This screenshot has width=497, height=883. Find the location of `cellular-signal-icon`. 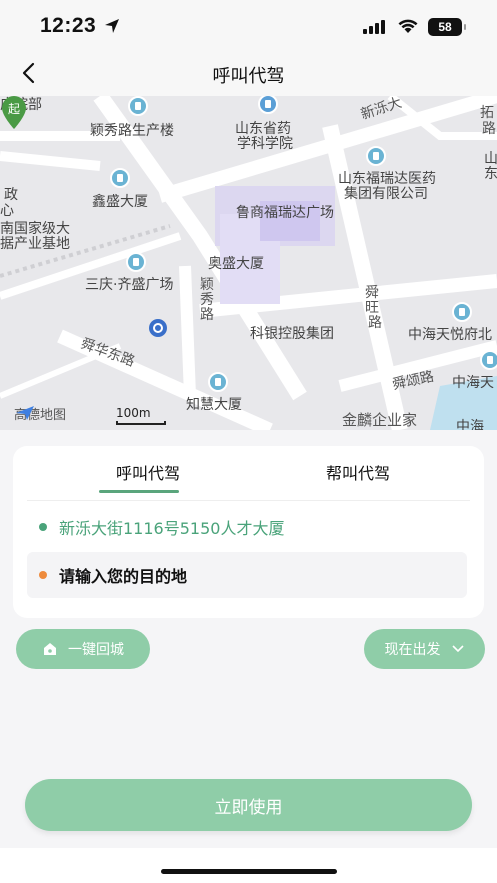

cellular-signal-icon is located at coordinates (374, 27).